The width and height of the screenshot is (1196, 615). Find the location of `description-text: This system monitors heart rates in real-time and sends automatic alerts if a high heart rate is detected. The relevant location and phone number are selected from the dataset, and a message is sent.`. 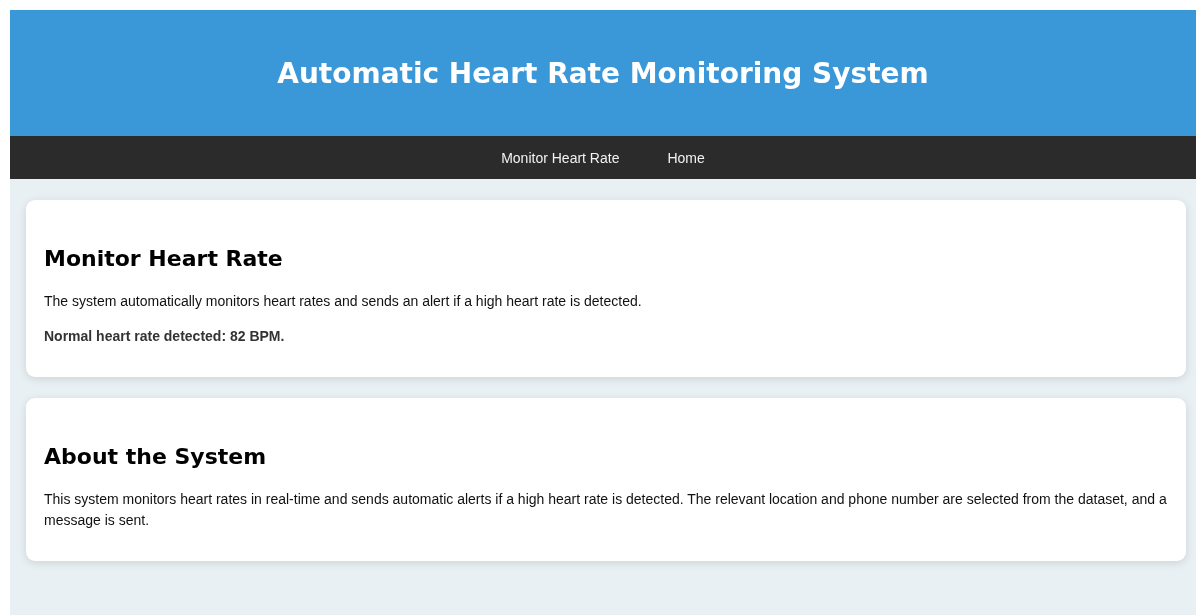

description-text: This system monitors heart rates in real-time and sends automatic alerts if a high heart rate is detected. The relevant location and phone number are selected from the dataset, and a message is sent. is located at coordinates (606, 510).